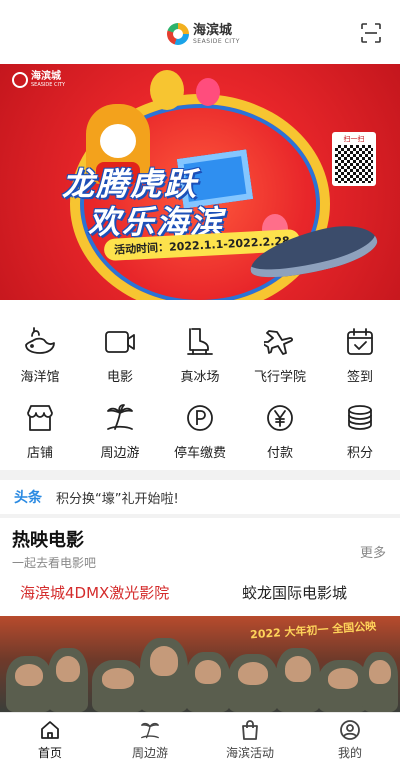 The height and width of the screenshot is (765, 400). What do you see at coordinates (40, 342) in the screenshot?
I see `whale-icon` at bounding box center [40, 342].